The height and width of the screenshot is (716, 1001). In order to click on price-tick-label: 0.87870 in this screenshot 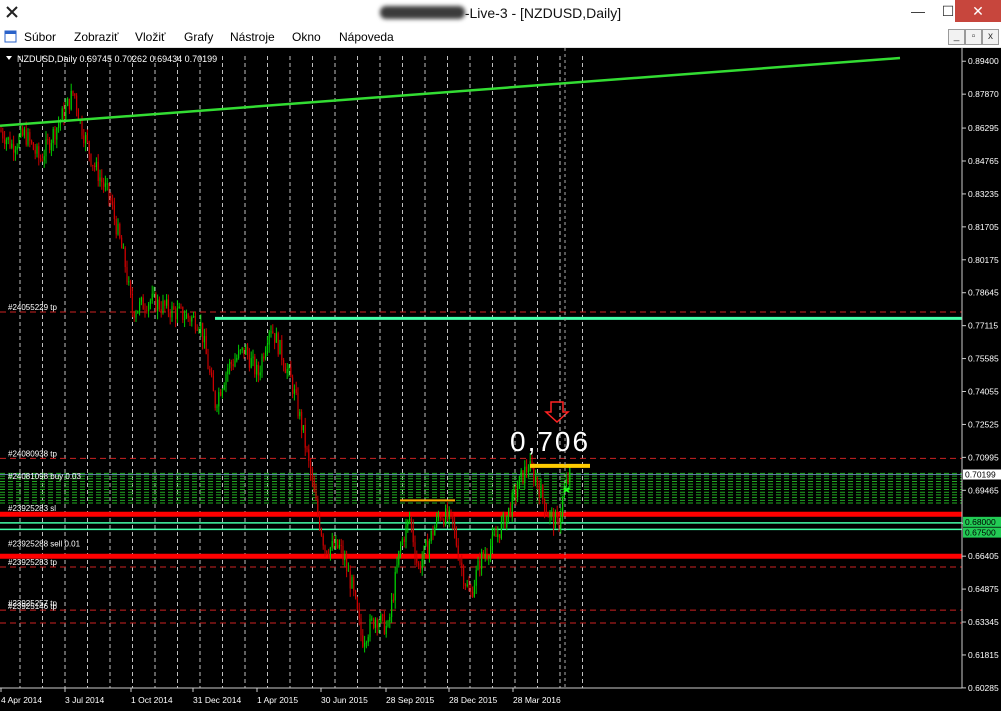, I will do `click(983, 94)`.